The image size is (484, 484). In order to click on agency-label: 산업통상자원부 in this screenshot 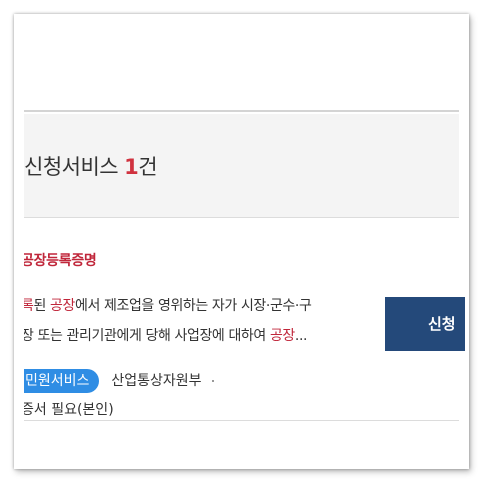, I will do `click(156, 381)`.